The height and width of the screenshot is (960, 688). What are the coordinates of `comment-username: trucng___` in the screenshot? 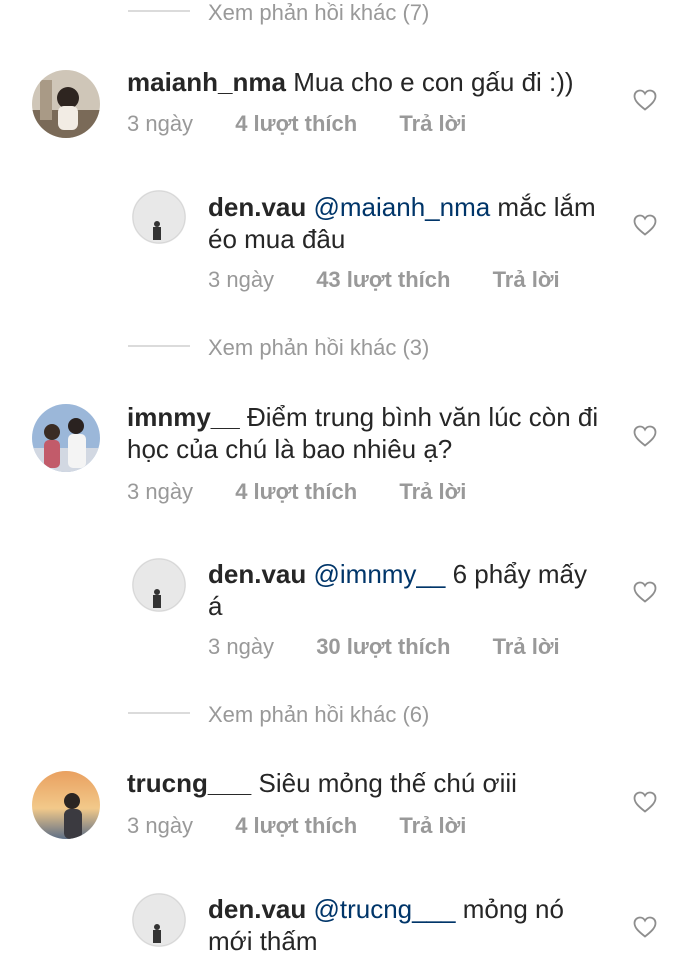 It's located at (189, 783).